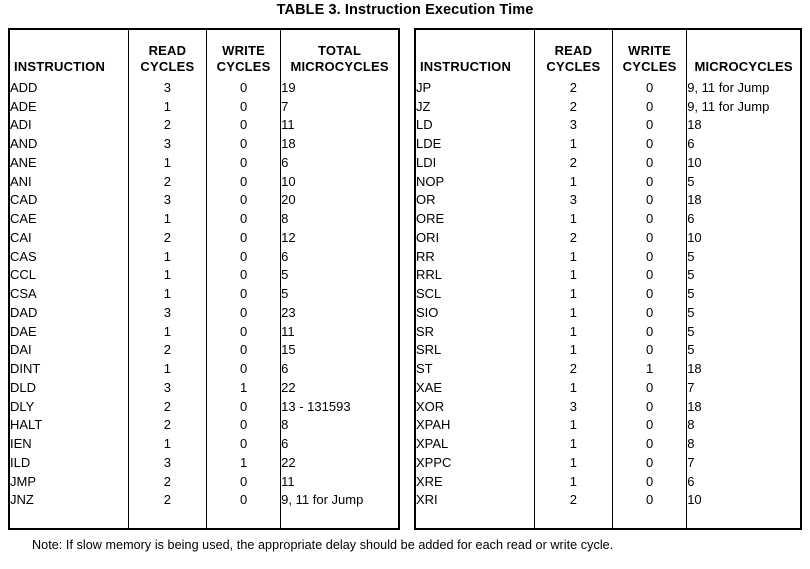  What do you see at coordinates (23, 219) in the screenshot?
I see `cell-instruction: CAE` at bounding box center [23, 219].